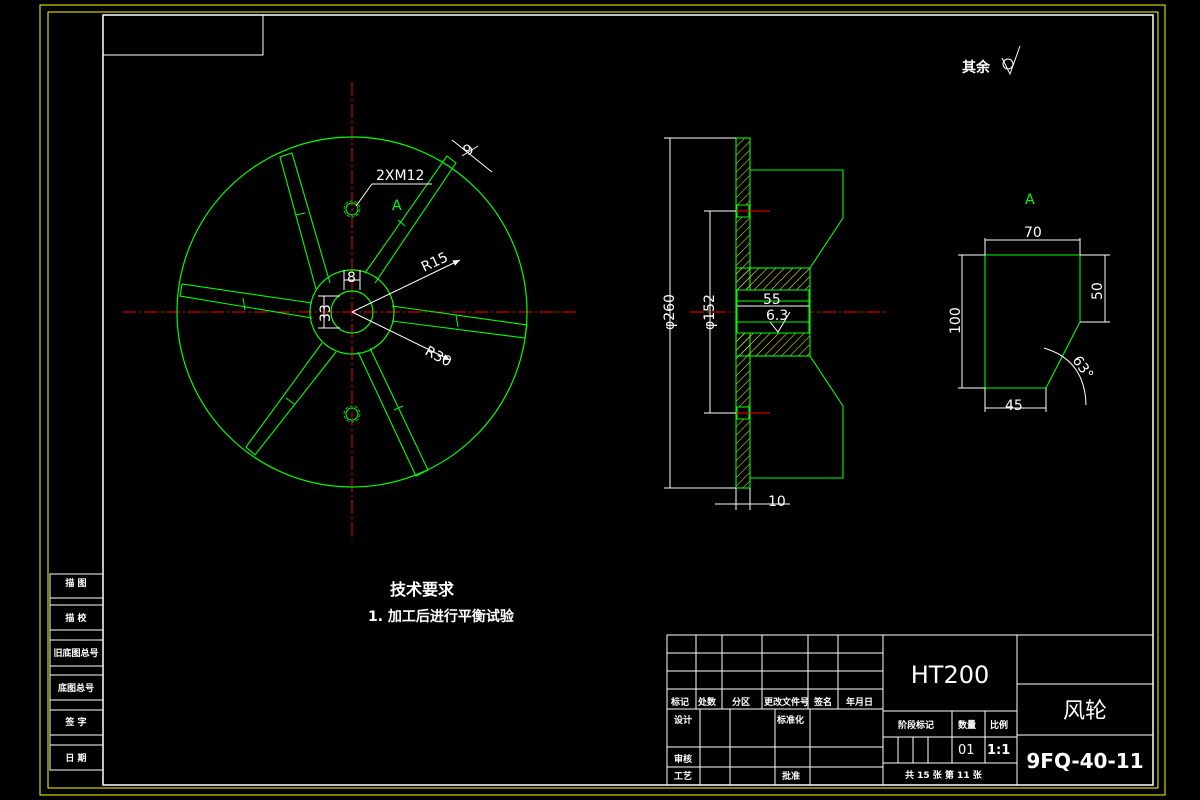 The image size is (1200, 800). Describe the element at coordinates (683, 759) in the screenshot. I see `label-check: 审核` at that location.